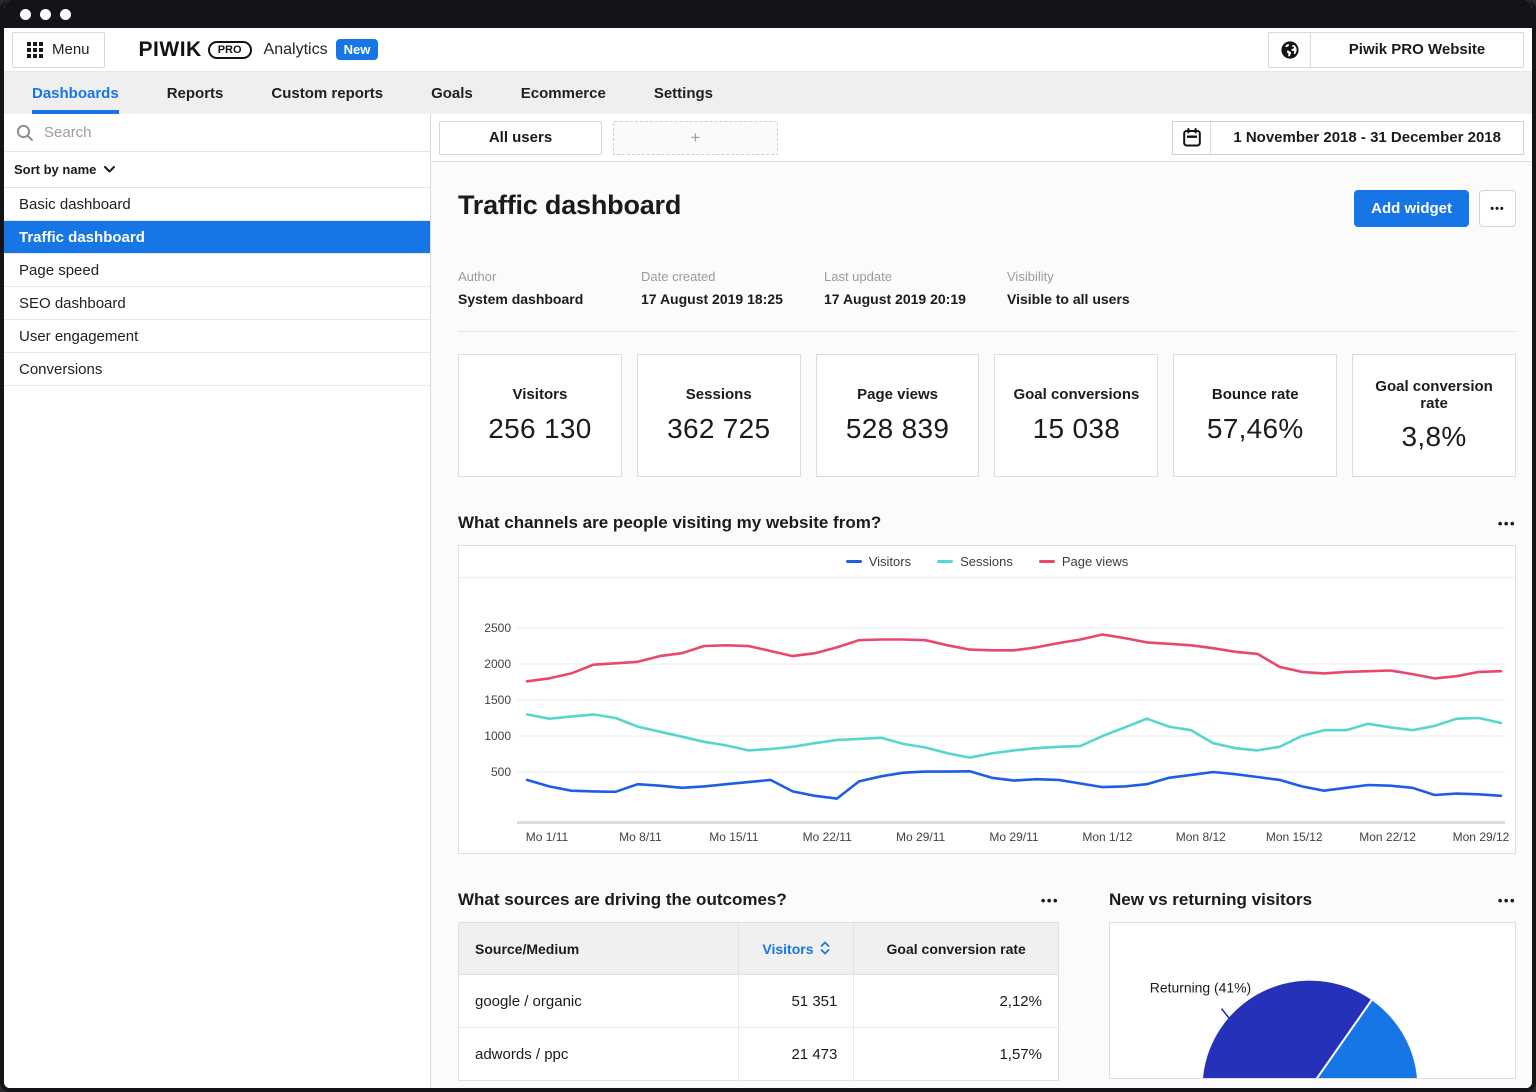 This screenshot has width=1536, height=1092. I want to click on new-vs-returning-more-button: •••, so click(1507, 900).